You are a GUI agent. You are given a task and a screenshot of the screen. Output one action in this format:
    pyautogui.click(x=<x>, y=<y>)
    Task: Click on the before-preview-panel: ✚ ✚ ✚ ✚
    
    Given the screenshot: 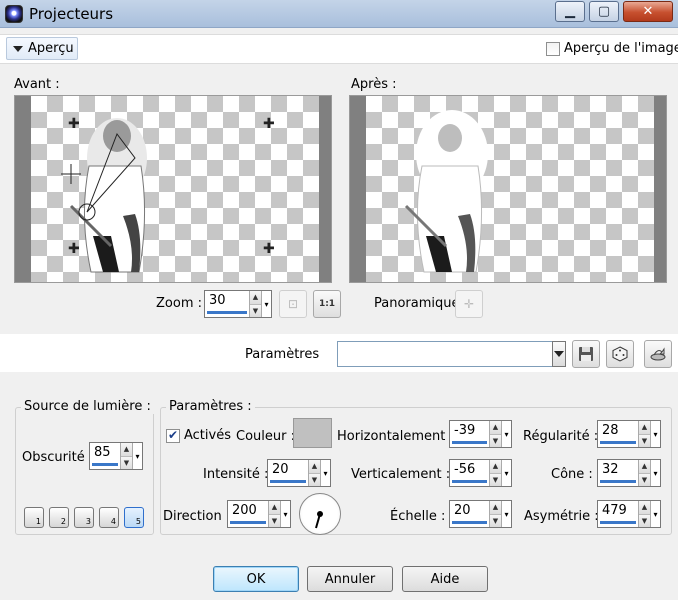 What is the action you would take?
    pyautogui.click(x=173, y=189)
    